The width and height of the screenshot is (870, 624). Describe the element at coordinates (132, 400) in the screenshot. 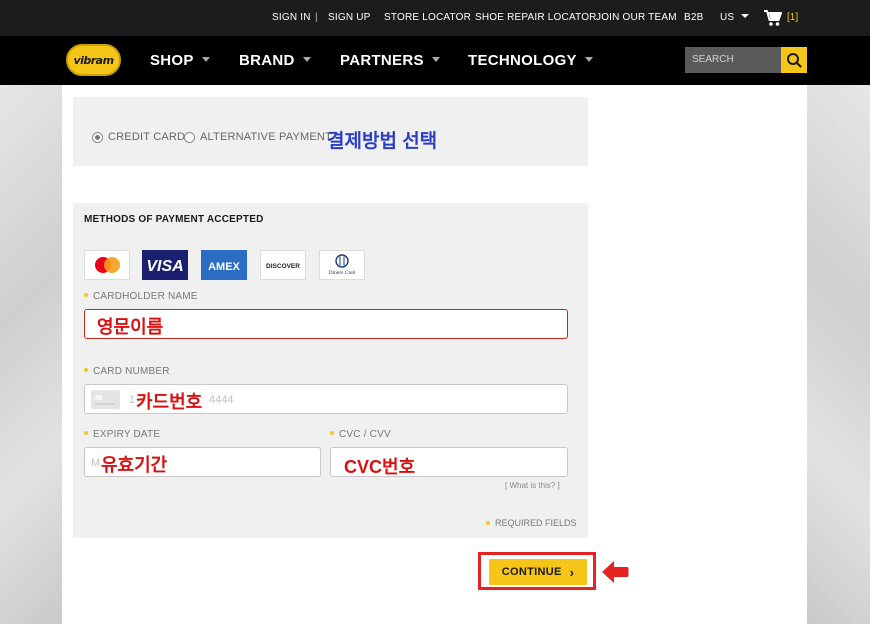

I see `card-number-placeholder-start: 1` at that location.